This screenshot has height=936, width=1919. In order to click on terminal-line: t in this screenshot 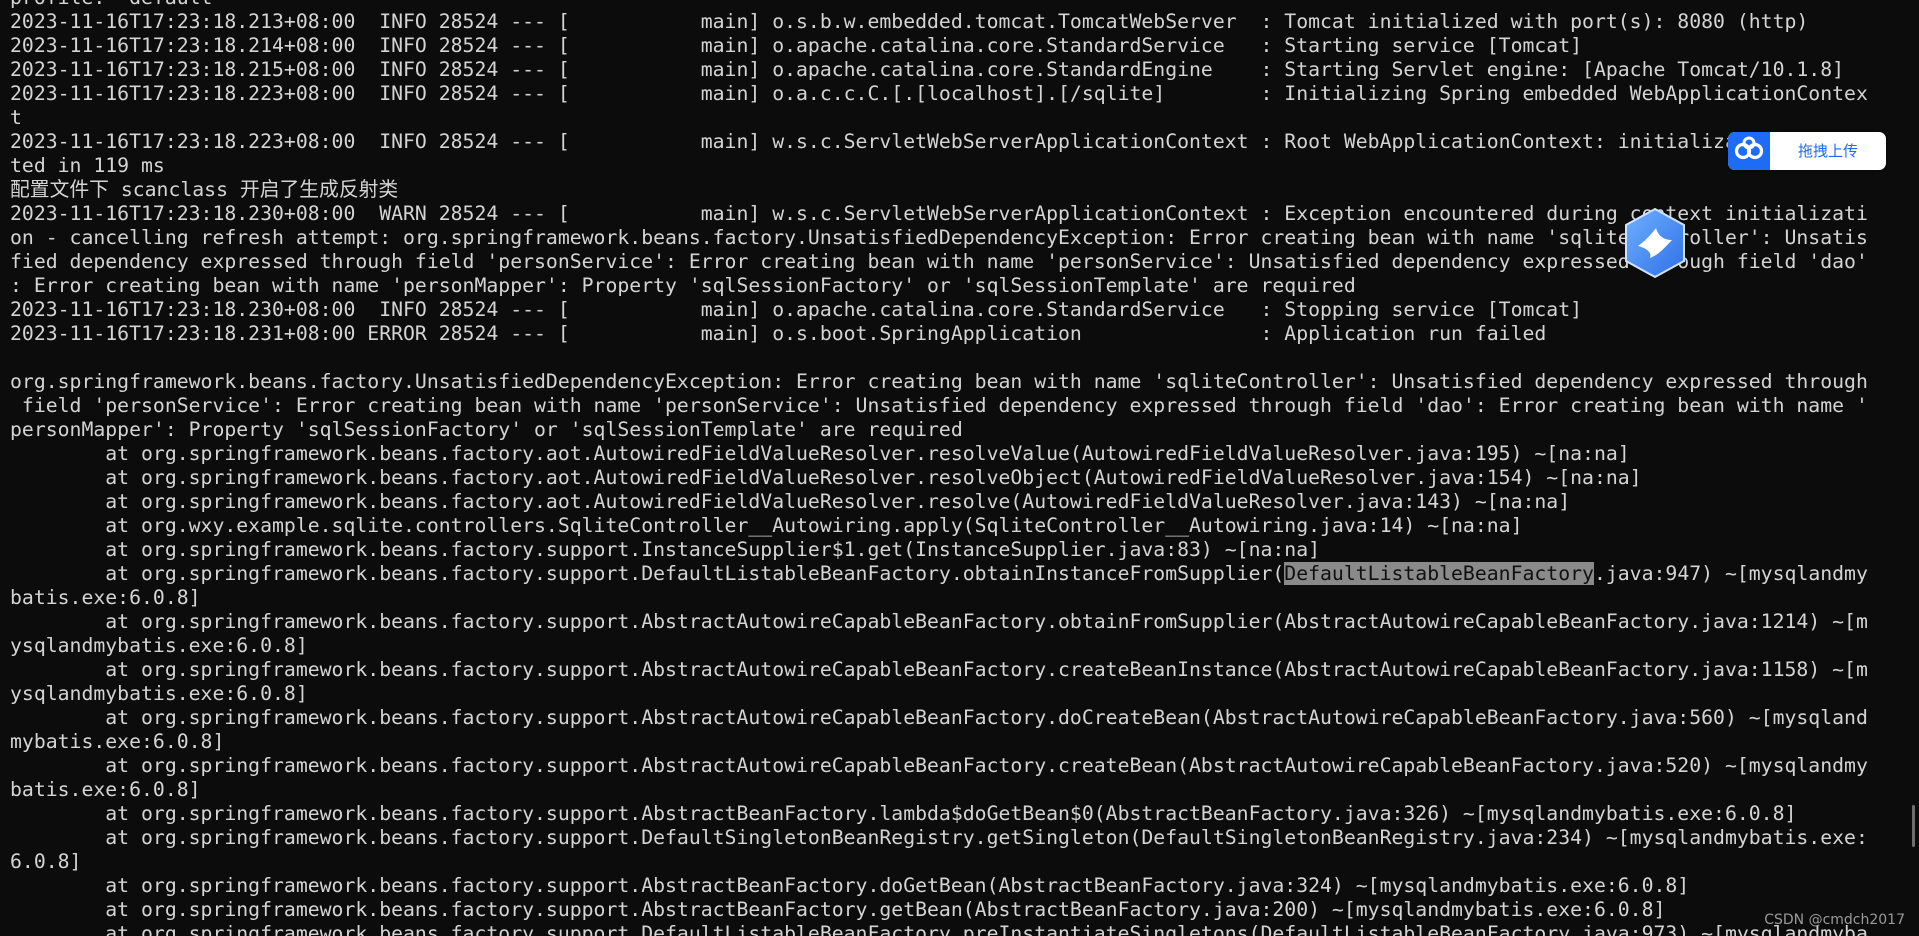, I will do `click(16, 117)`.